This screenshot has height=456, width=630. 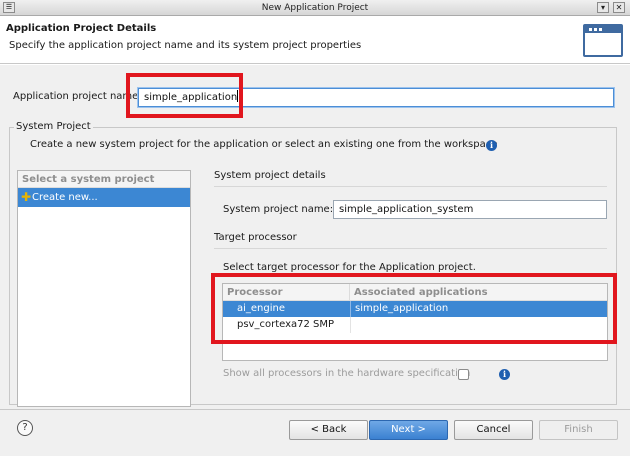 What do you see at coordinates (184, 95) in the screenshot?
I see `highlight-box-project-name` at bounding box center [184, 95].